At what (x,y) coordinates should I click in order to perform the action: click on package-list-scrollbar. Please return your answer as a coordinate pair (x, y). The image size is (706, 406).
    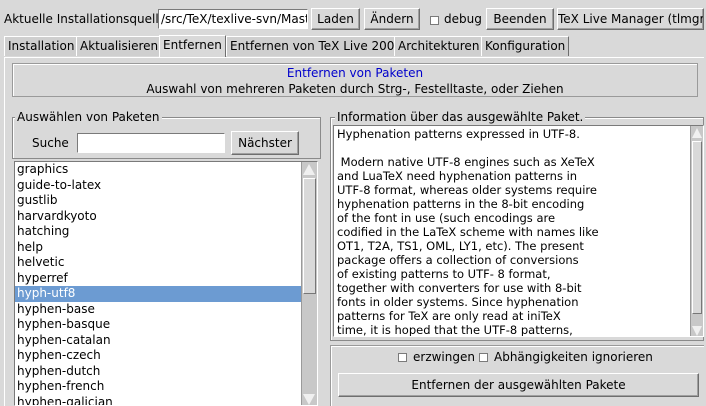
    Looking at the image, I should click on (309, 283).